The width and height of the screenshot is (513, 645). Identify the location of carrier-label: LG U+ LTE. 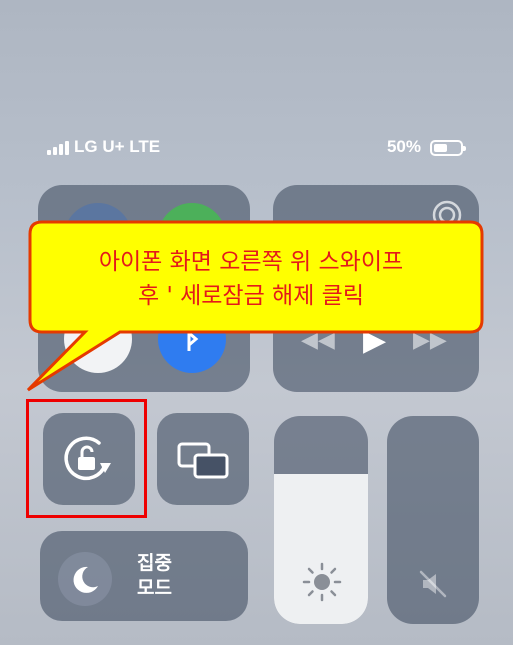
(117, 146).